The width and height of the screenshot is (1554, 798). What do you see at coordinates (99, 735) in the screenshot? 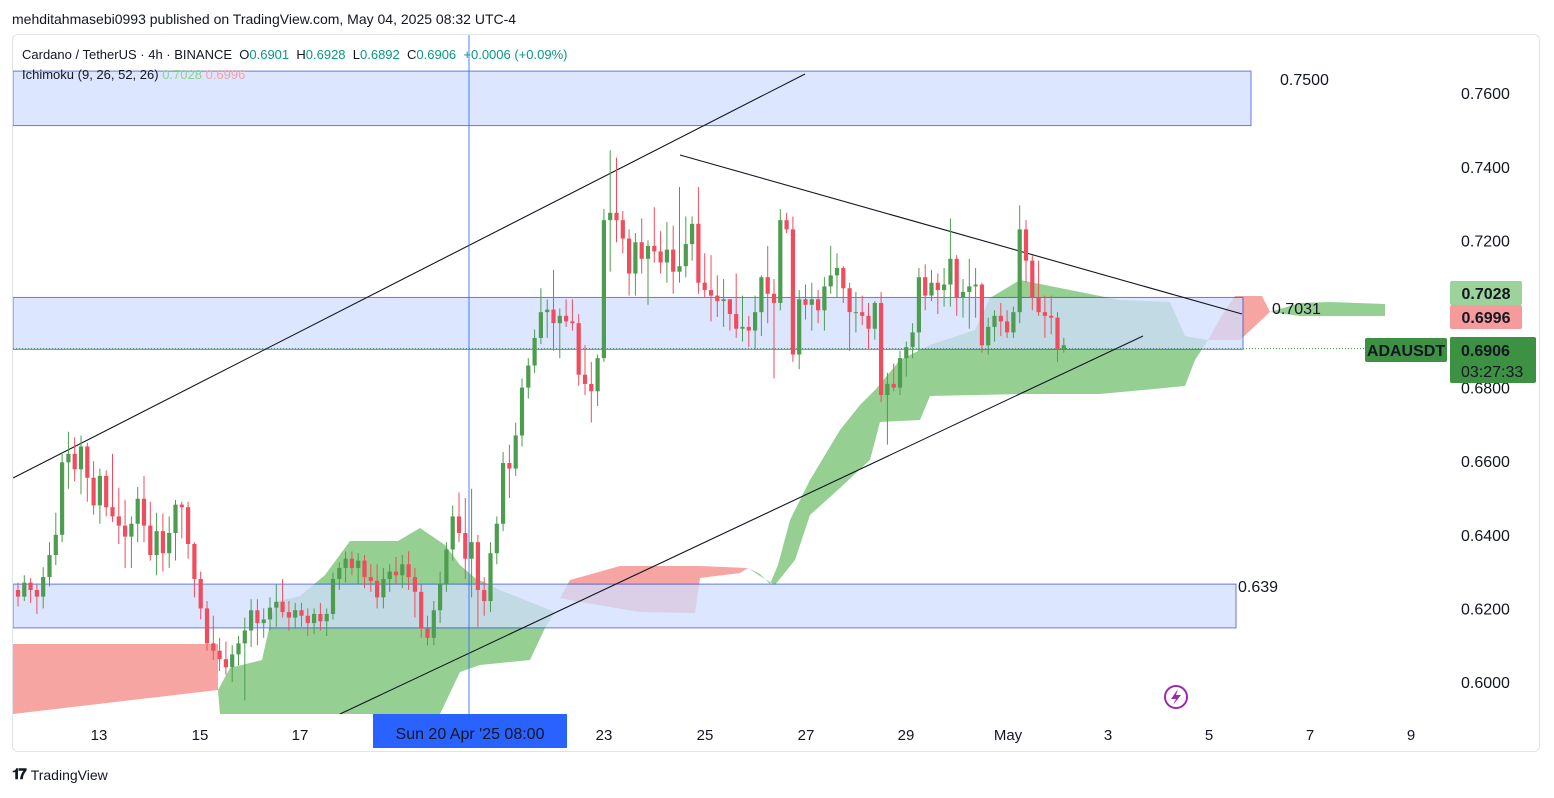
I see `x-tick-label: 13` at bounding box center [99, 735].